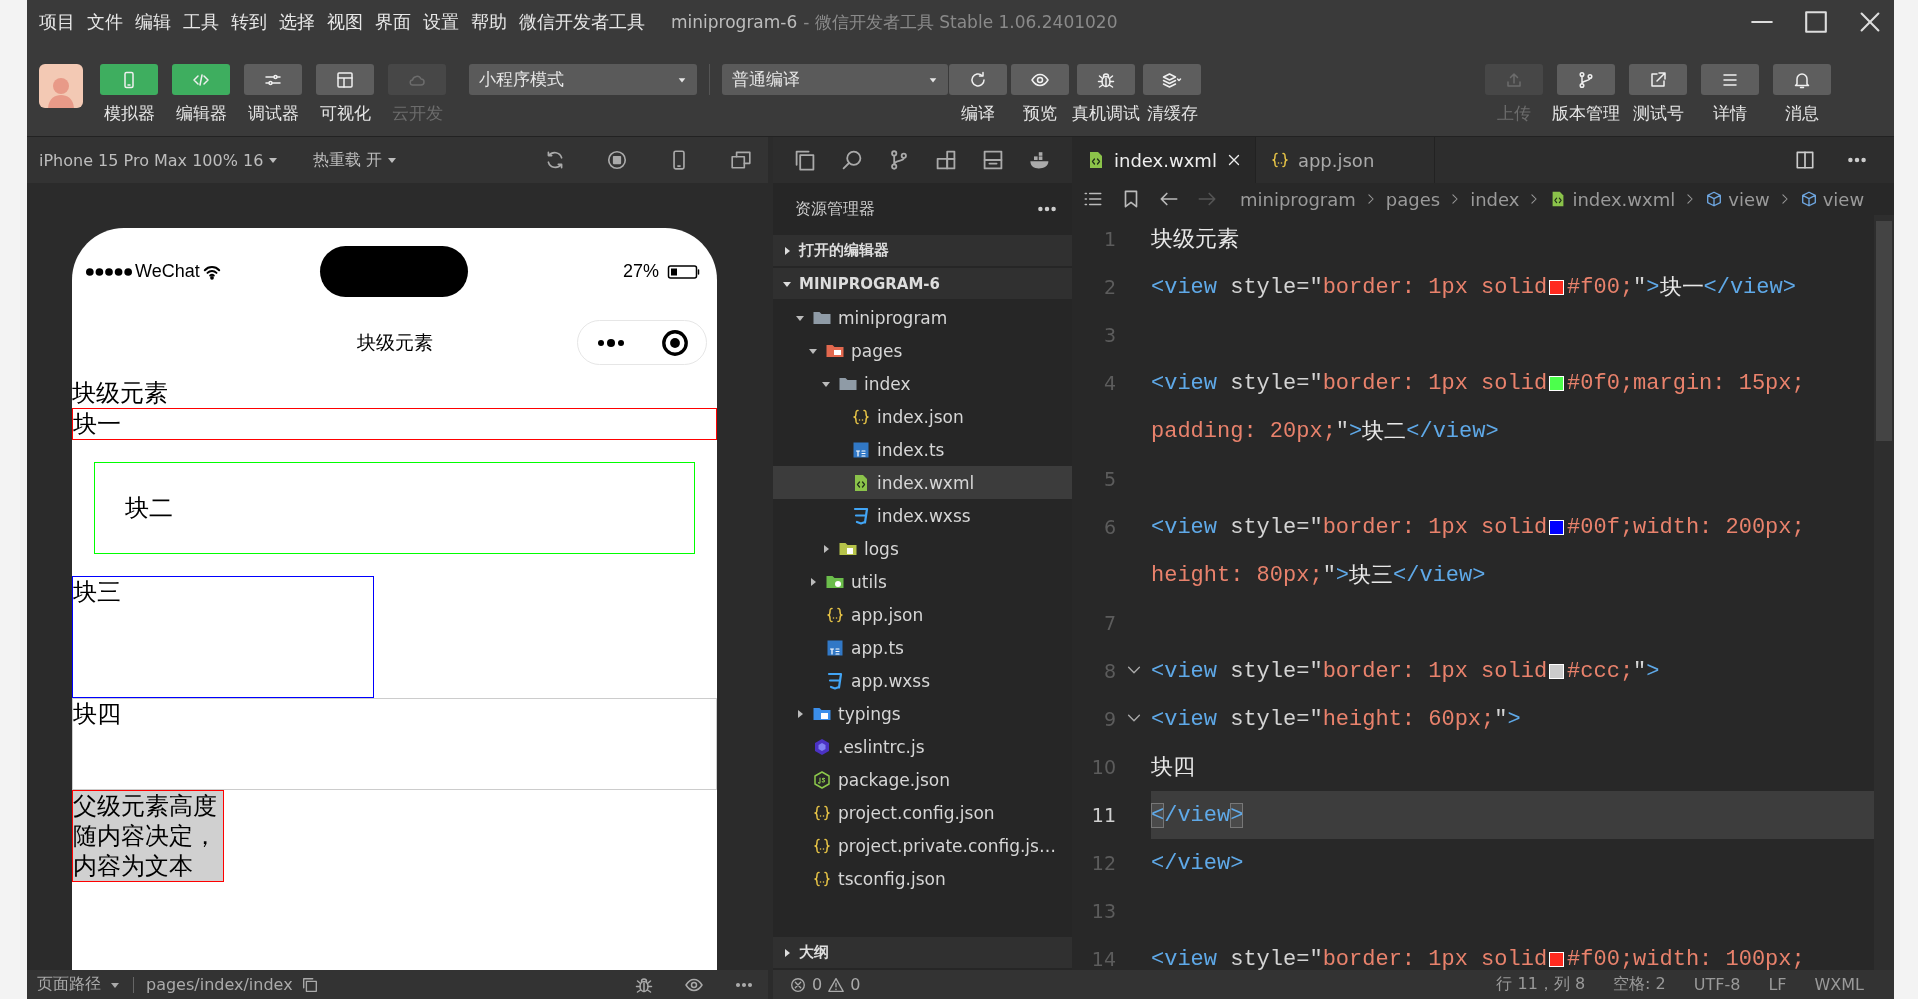  Describe the element at coordinates (345, 113) in the screenshot. I see `button-label: 可视化` at that location.